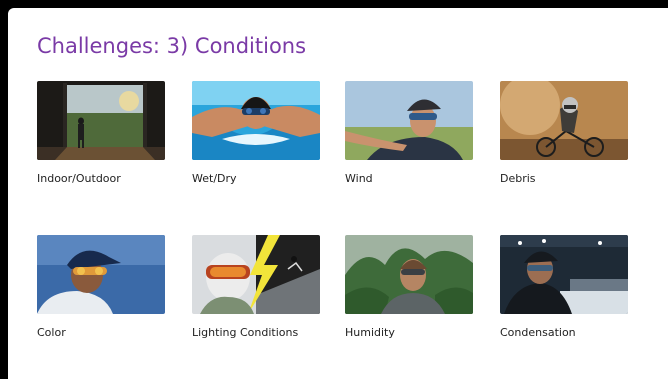 The height and width of the screenshot is (379, 668). Describe the element at coordinates (564, 120) in the screenshot. I see `mountain-biker-photo` at that location.